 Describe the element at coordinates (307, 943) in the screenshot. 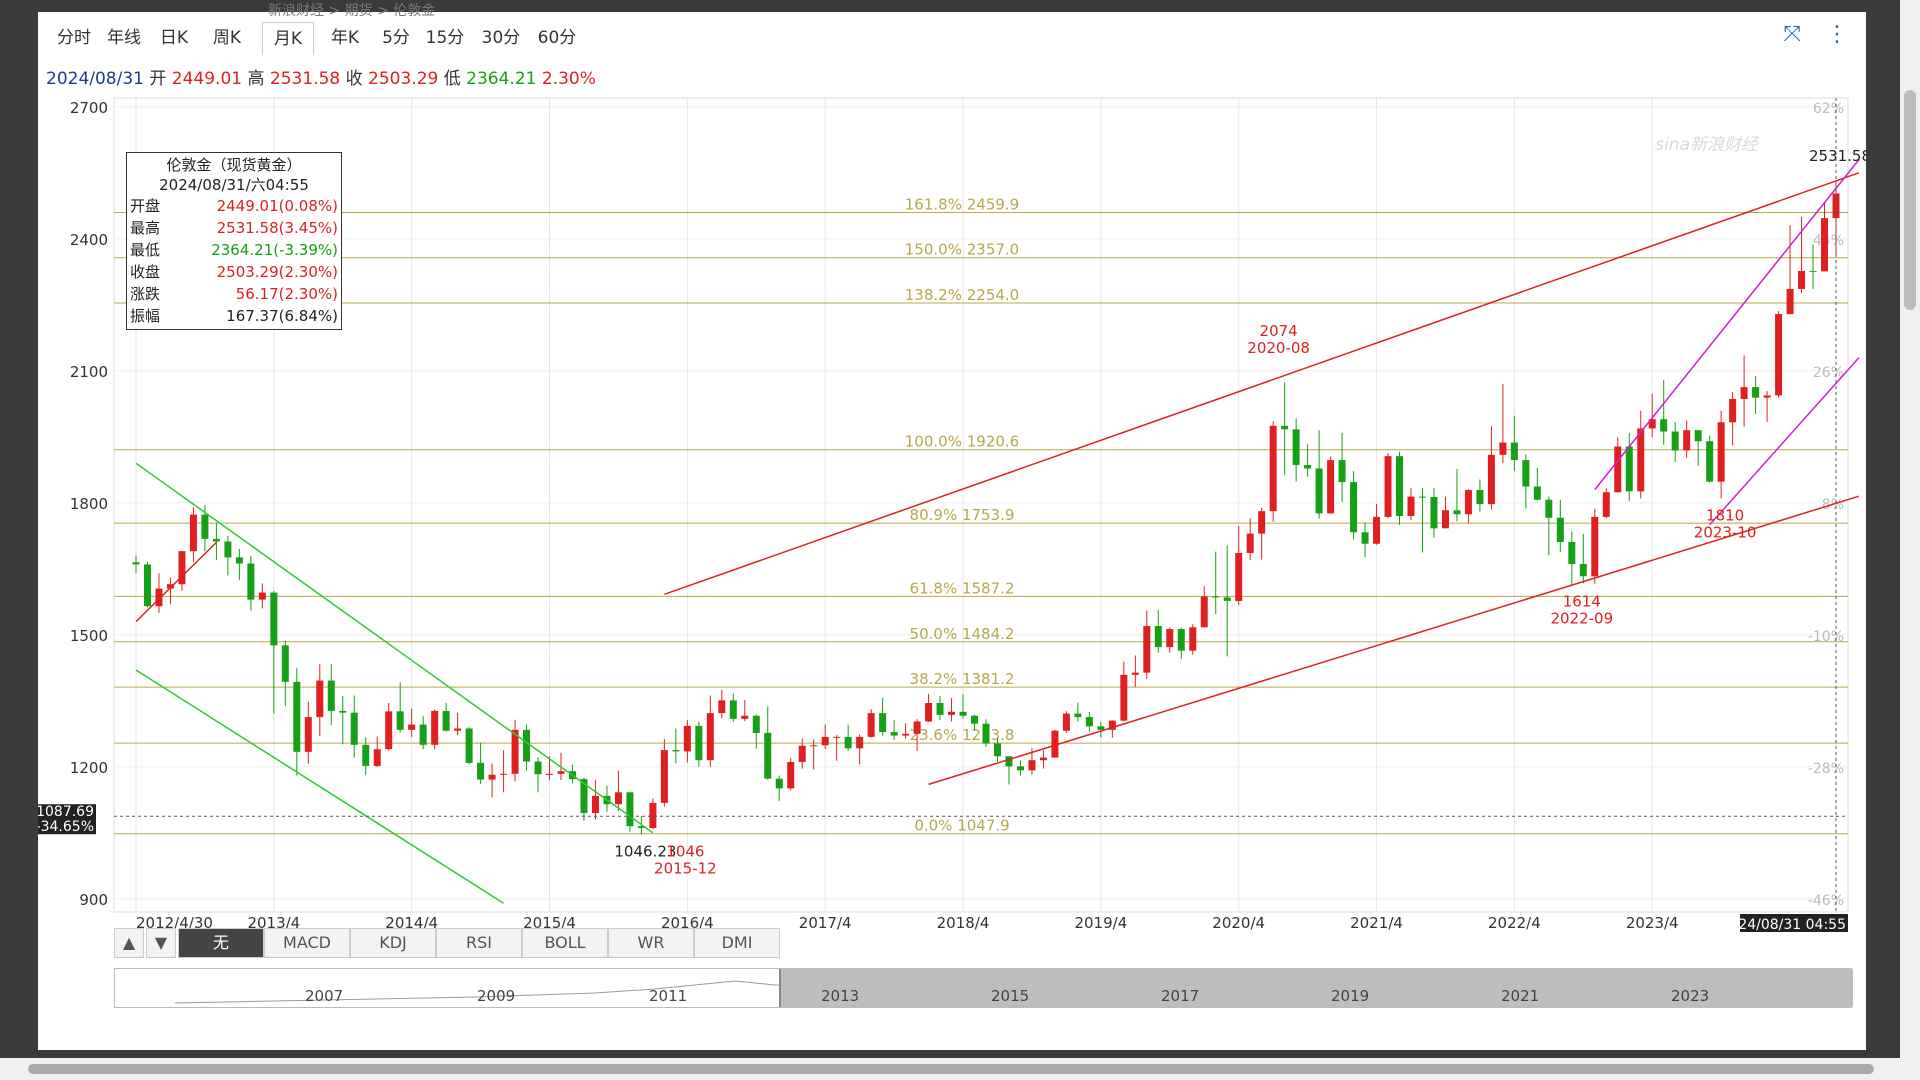

I see `indicator-macd-button: MACD` at that location.